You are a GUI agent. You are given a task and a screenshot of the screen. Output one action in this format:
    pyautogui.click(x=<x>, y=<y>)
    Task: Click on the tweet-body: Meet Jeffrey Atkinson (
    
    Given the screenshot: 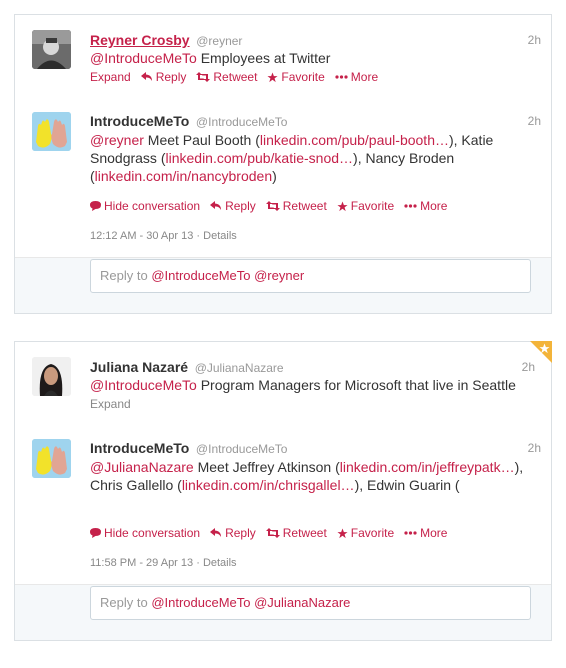 What is the action you would take?
    pyautogui.click(x=266, y=467)
    